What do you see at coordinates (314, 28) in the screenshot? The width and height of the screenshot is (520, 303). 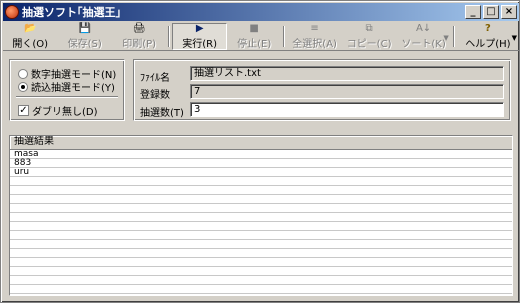 I see `select-all-icon: ≡` at bounding box center [314, 28].